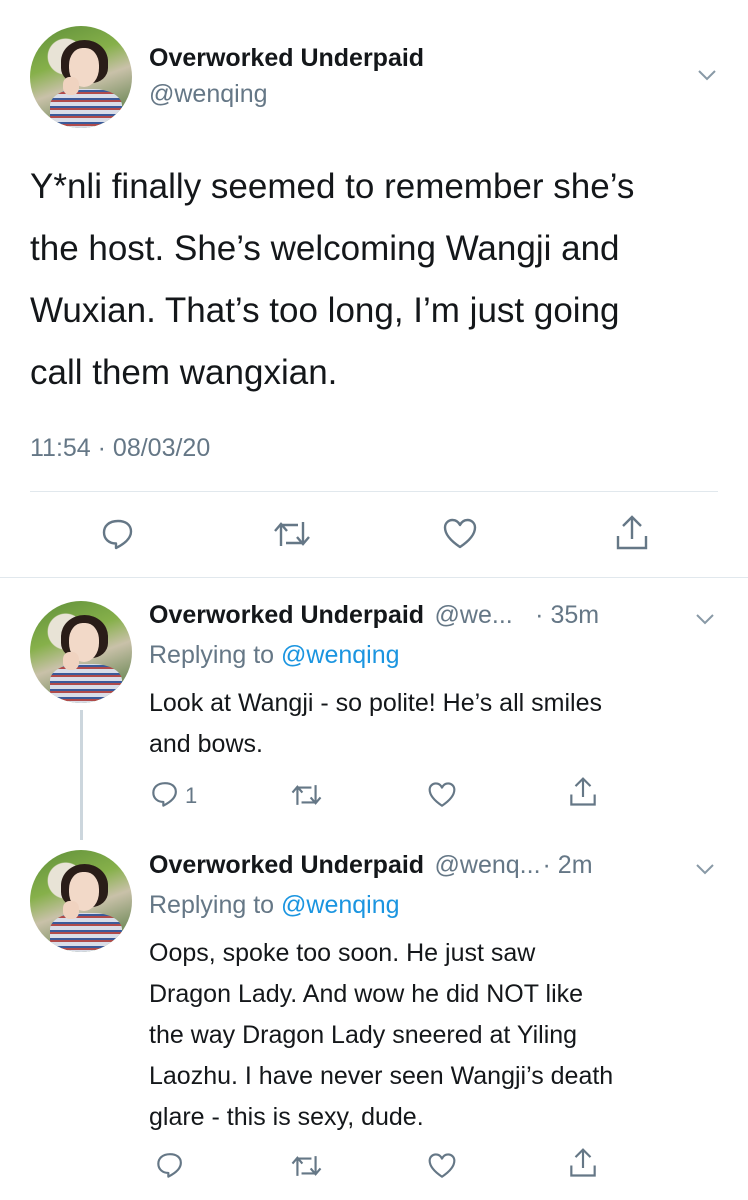  I want to click on reply-text-line: and bows., so click(206, 744).